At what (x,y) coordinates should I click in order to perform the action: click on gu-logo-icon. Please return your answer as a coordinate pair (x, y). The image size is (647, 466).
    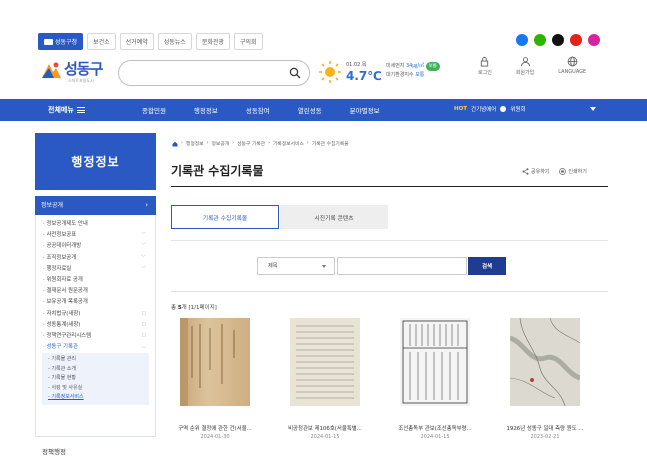
    Looking at the image, I should click on (48, 41).